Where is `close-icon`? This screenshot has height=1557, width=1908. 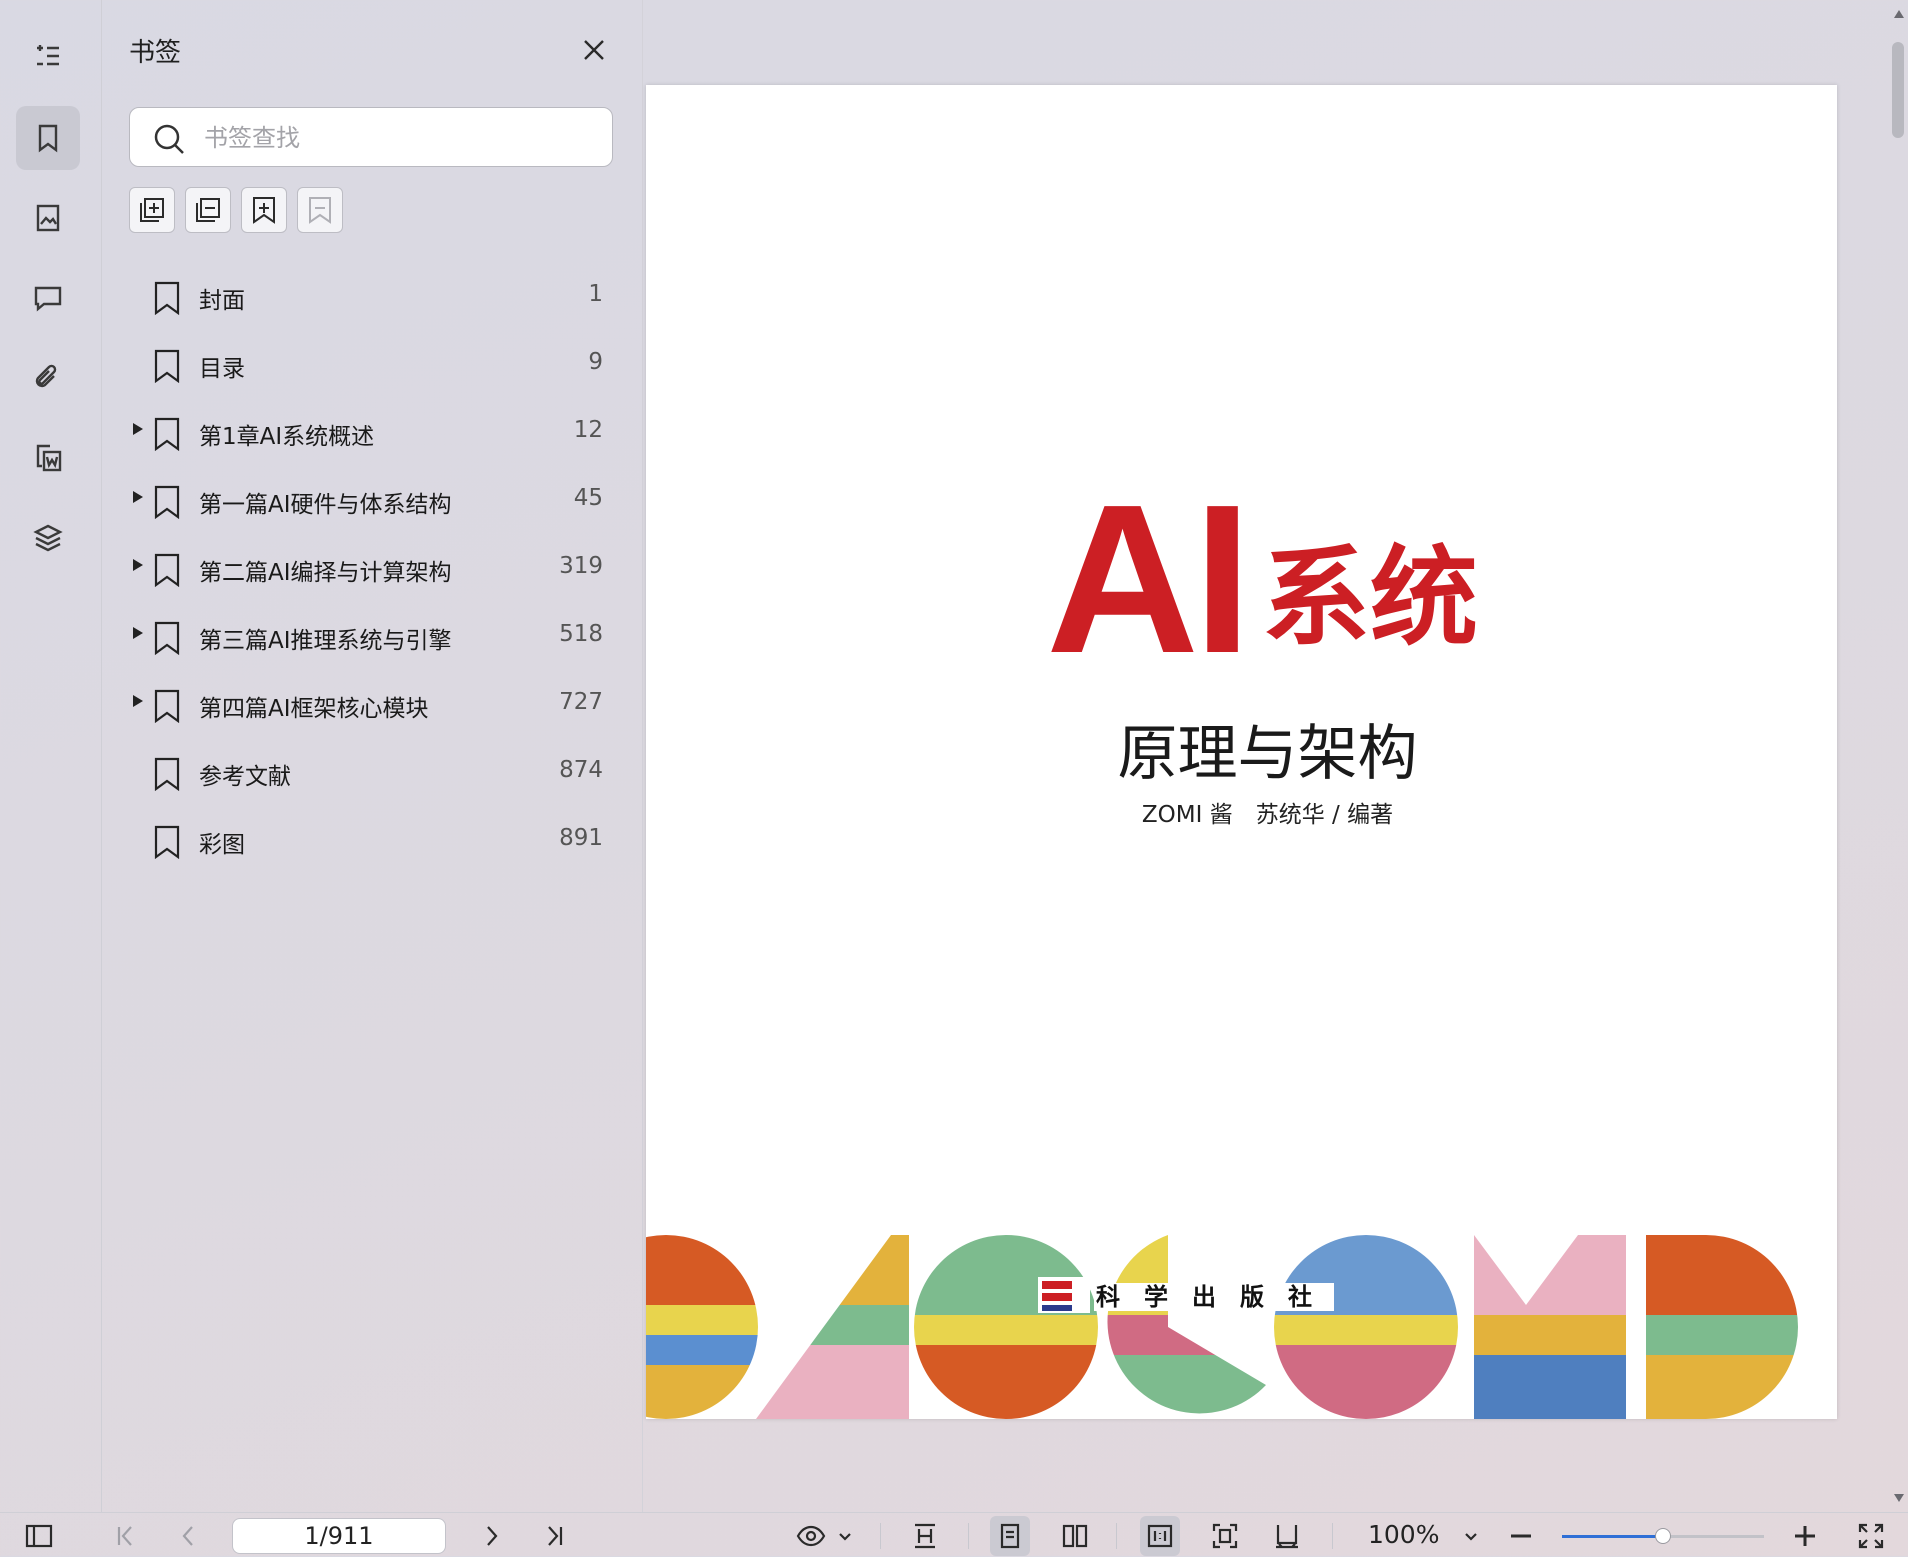
close-icon is located at coordinates (594, 50).